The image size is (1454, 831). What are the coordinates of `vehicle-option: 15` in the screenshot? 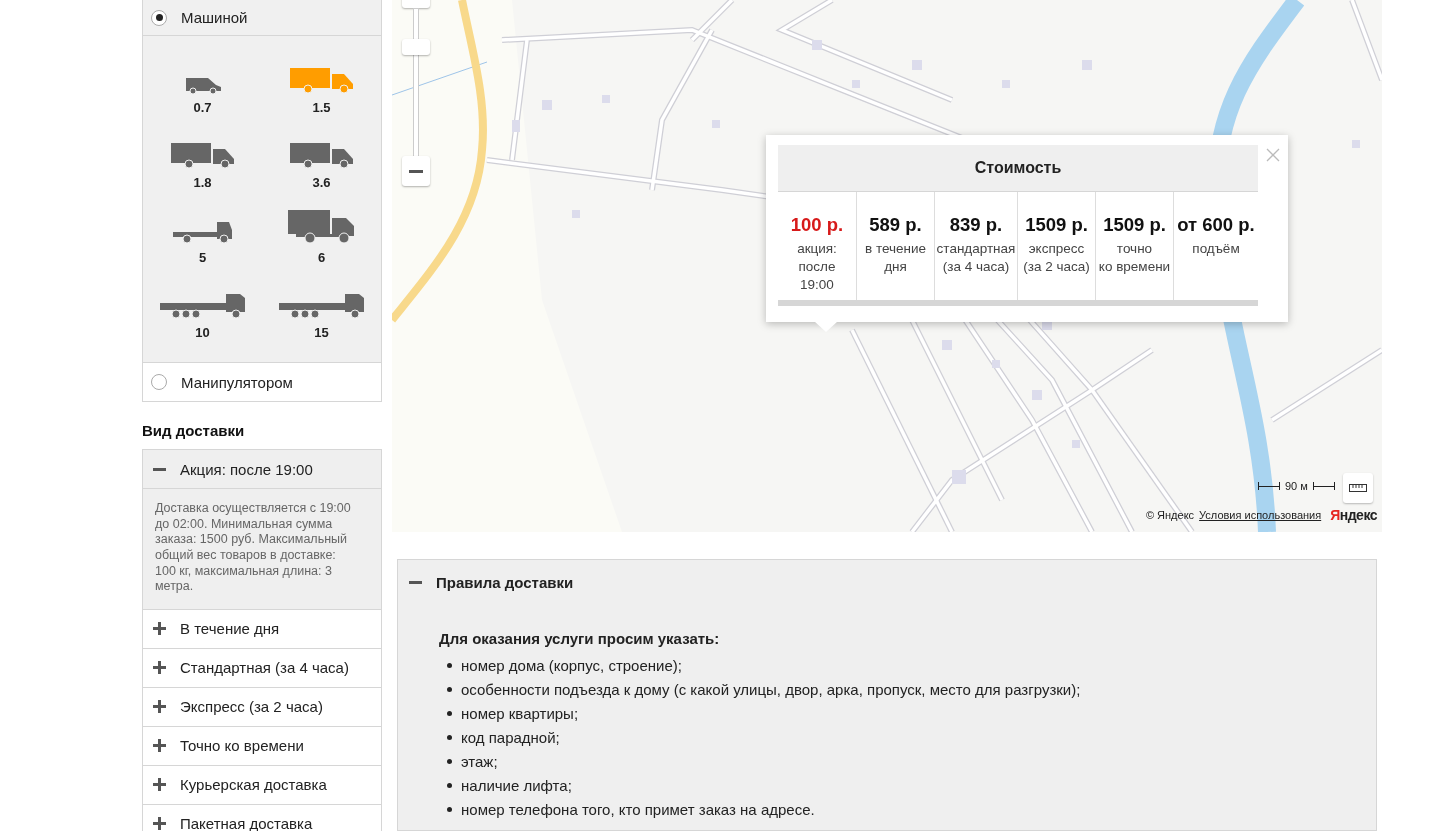 It's located at (321, 314).